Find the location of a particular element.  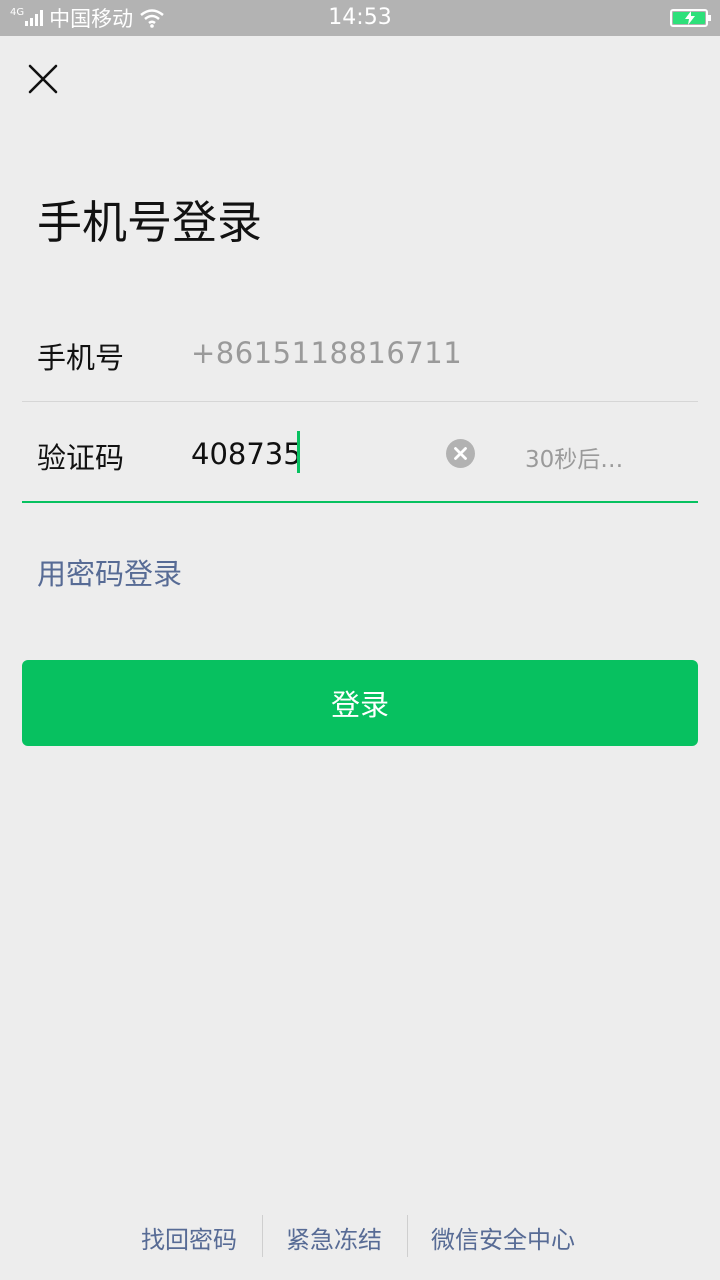

status-time: 14:53 is located at coordinates (360, 17).